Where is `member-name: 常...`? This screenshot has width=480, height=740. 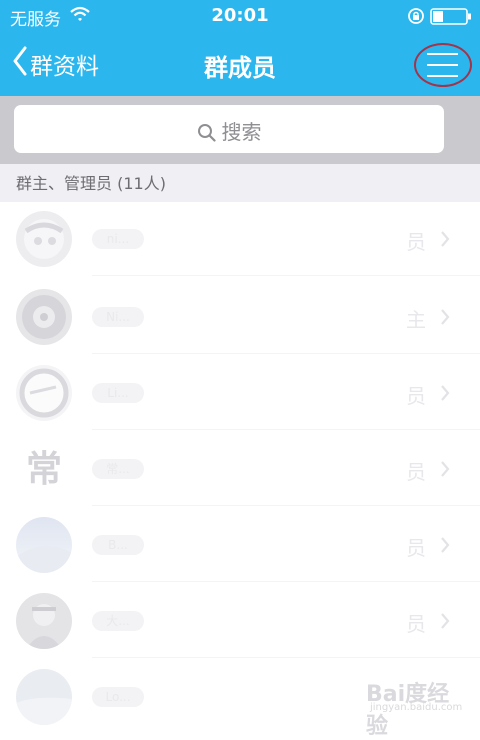
member-name: 常... is located at coordinates (118, 469).